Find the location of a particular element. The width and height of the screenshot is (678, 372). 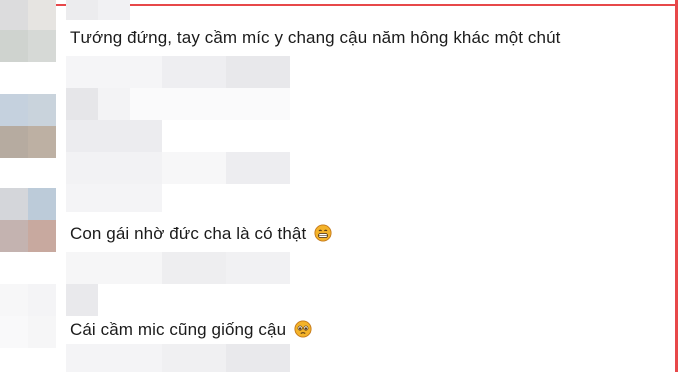

comment-body: Cái cầm mic cũng giống cậu is located at coordinates (180, 329).